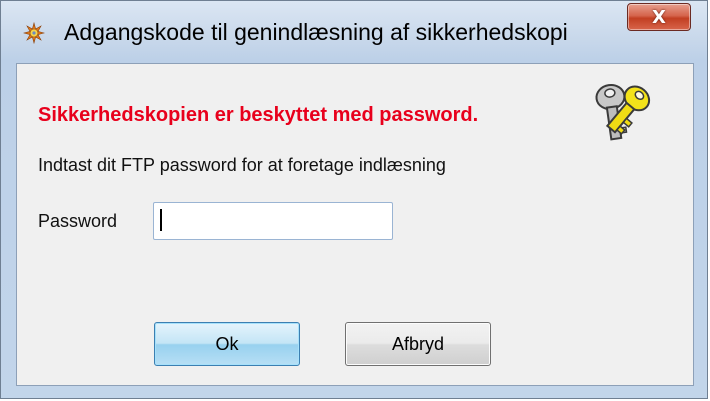  What do you see at coordinates (630, 111) in the screenshot?
I see `keys-icon` at bounding box center [630, 111].